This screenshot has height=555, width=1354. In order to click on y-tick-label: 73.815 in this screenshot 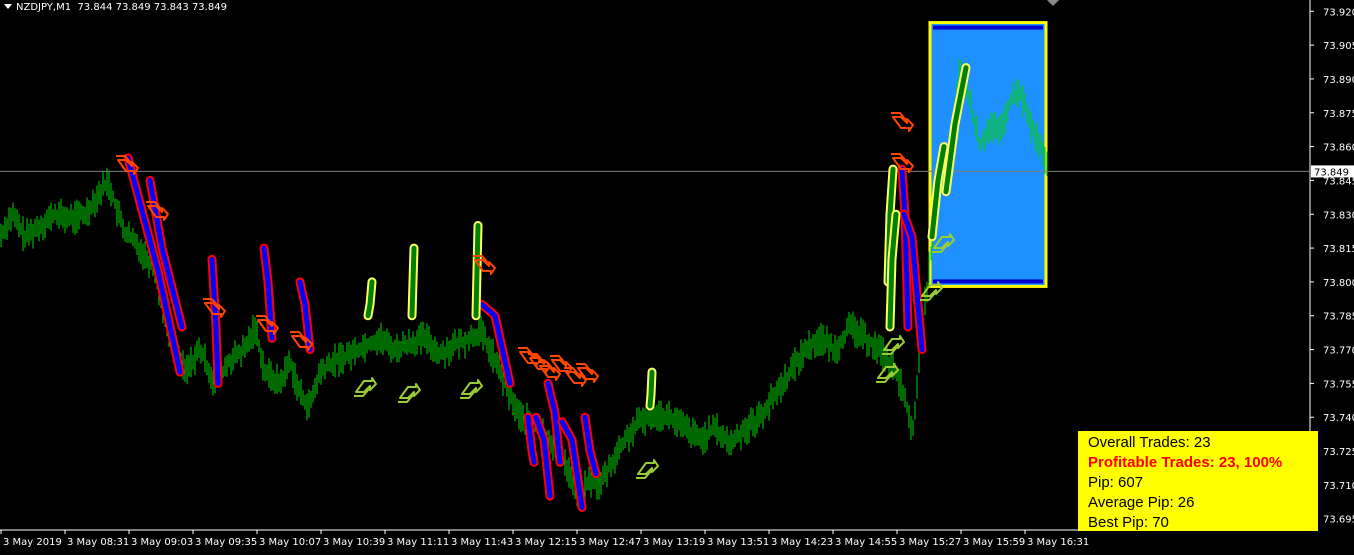, I will do `click(1338, 249)`.